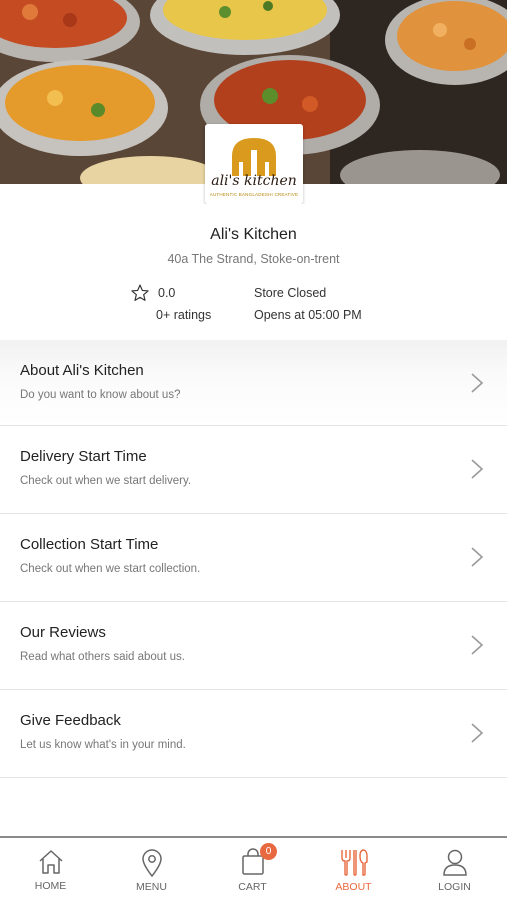 The image size is (507, 900). What do you see at coordinates (89, 544) in the screenshot?
I see `menu-item-title: Collection Start Time` at bounding box center [89, 544].